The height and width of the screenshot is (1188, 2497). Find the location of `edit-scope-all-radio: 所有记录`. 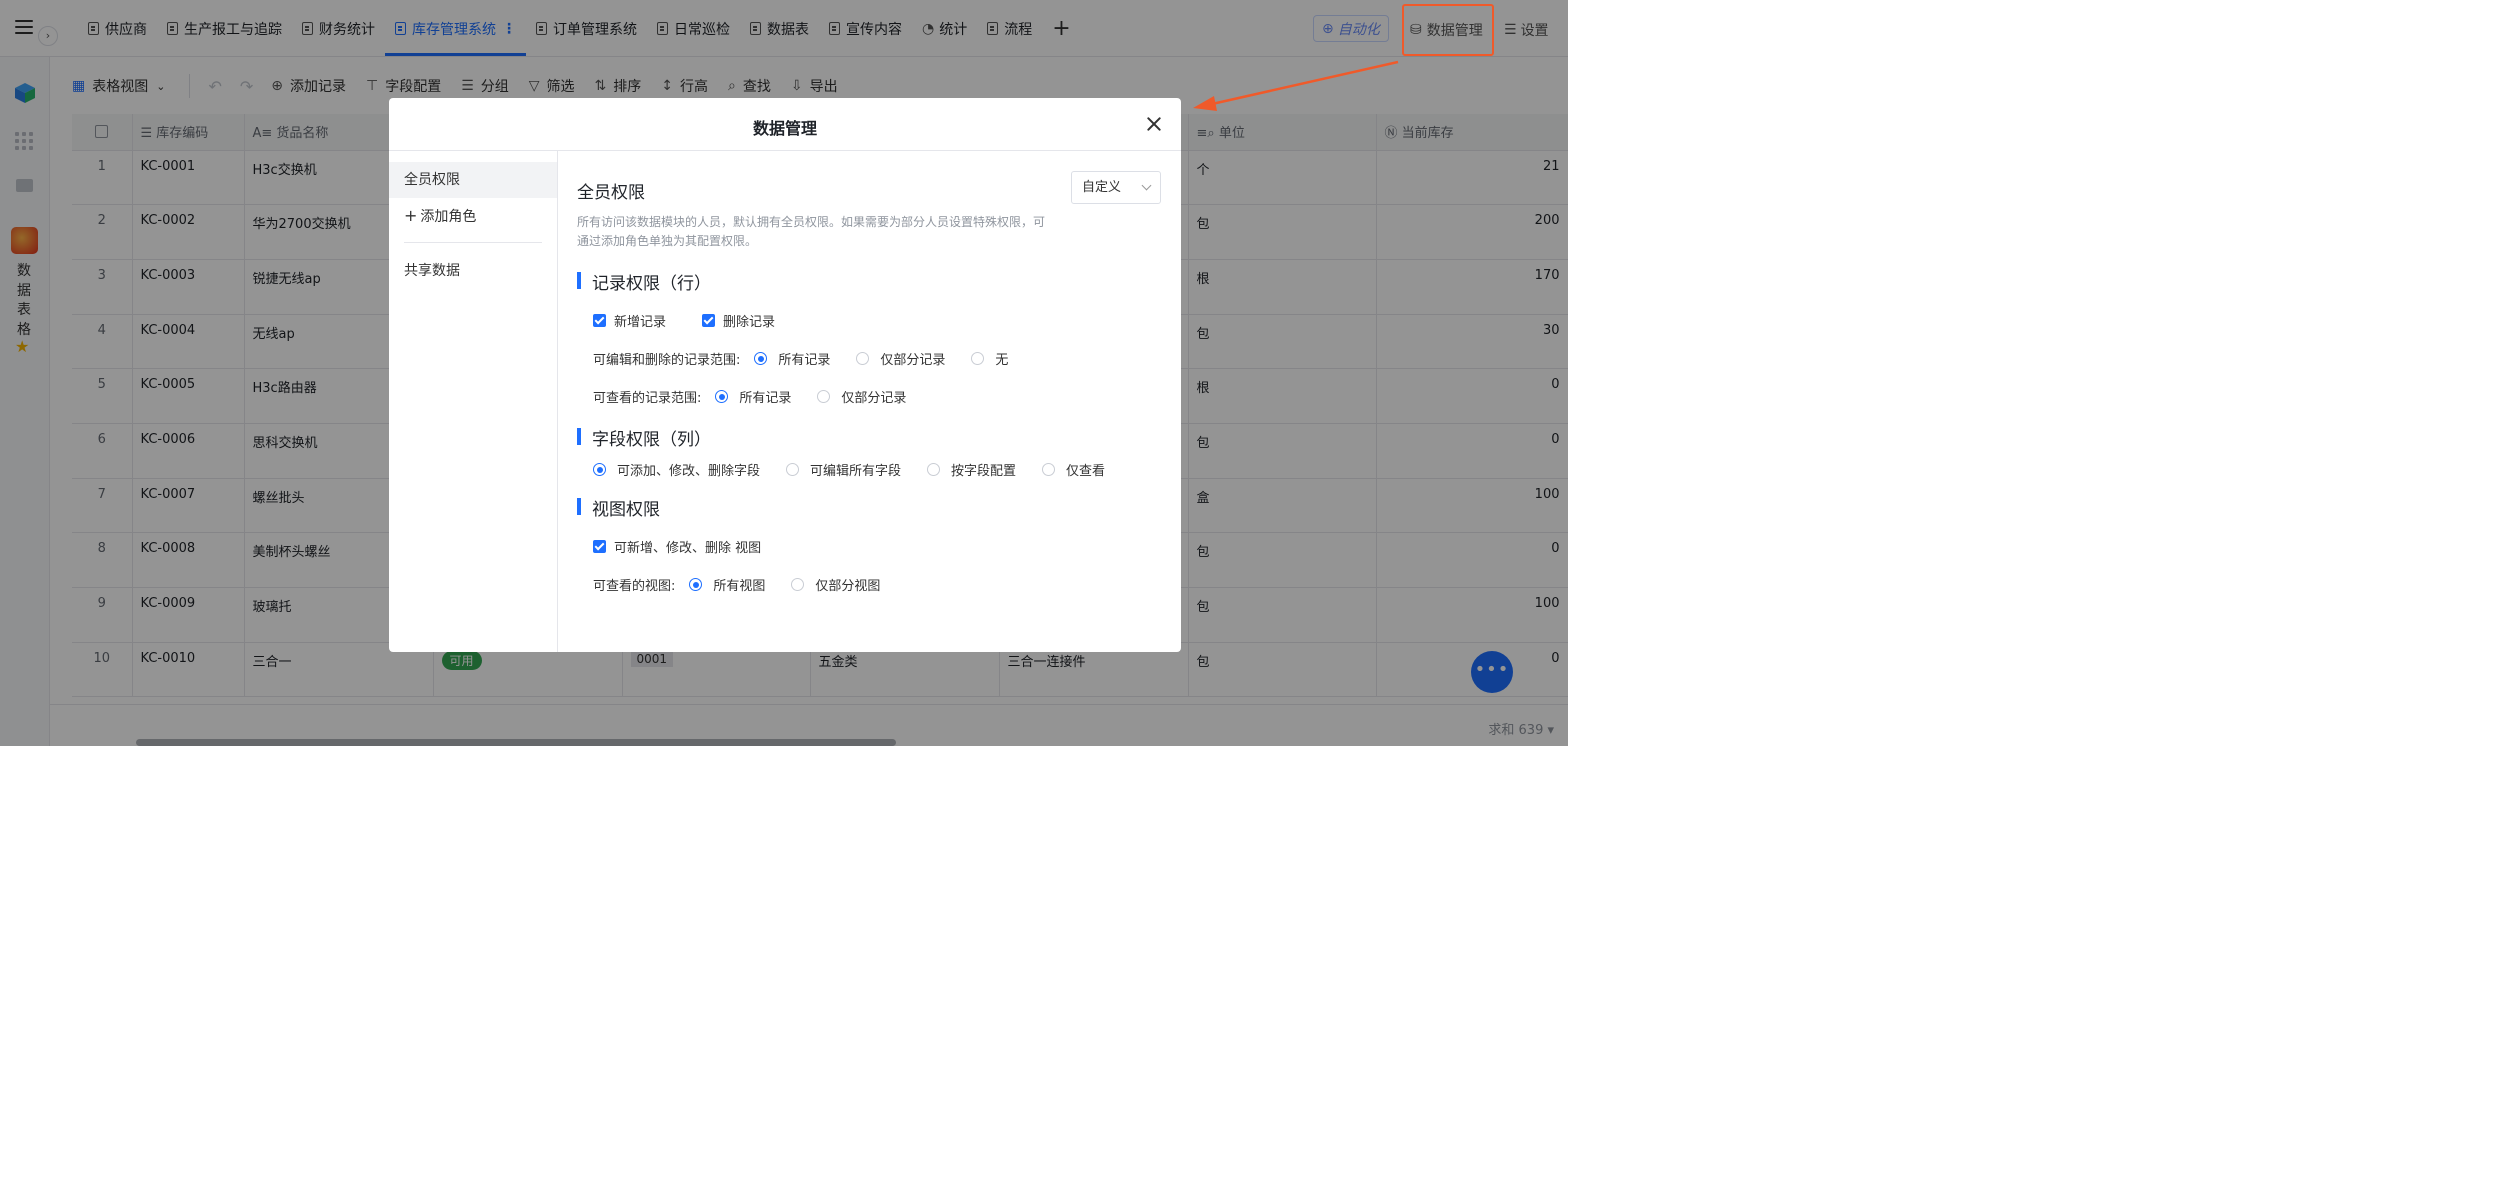

edit-scope-all-radio: 所有记录 is located at coordinates (792, 358).